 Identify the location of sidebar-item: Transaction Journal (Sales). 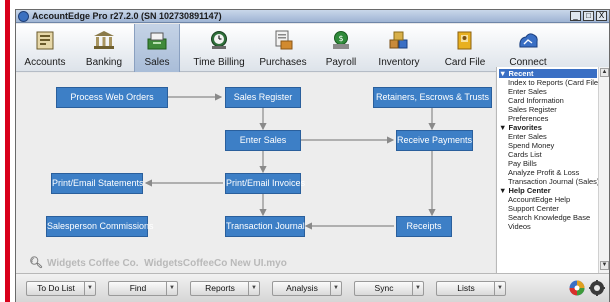
(553, 181).